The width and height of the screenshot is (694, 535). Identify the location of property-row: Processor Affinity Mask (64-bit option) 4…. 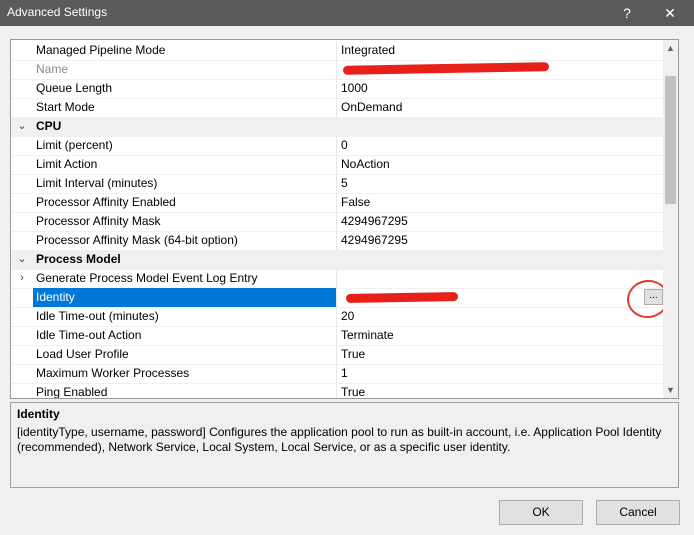
(337, 241).